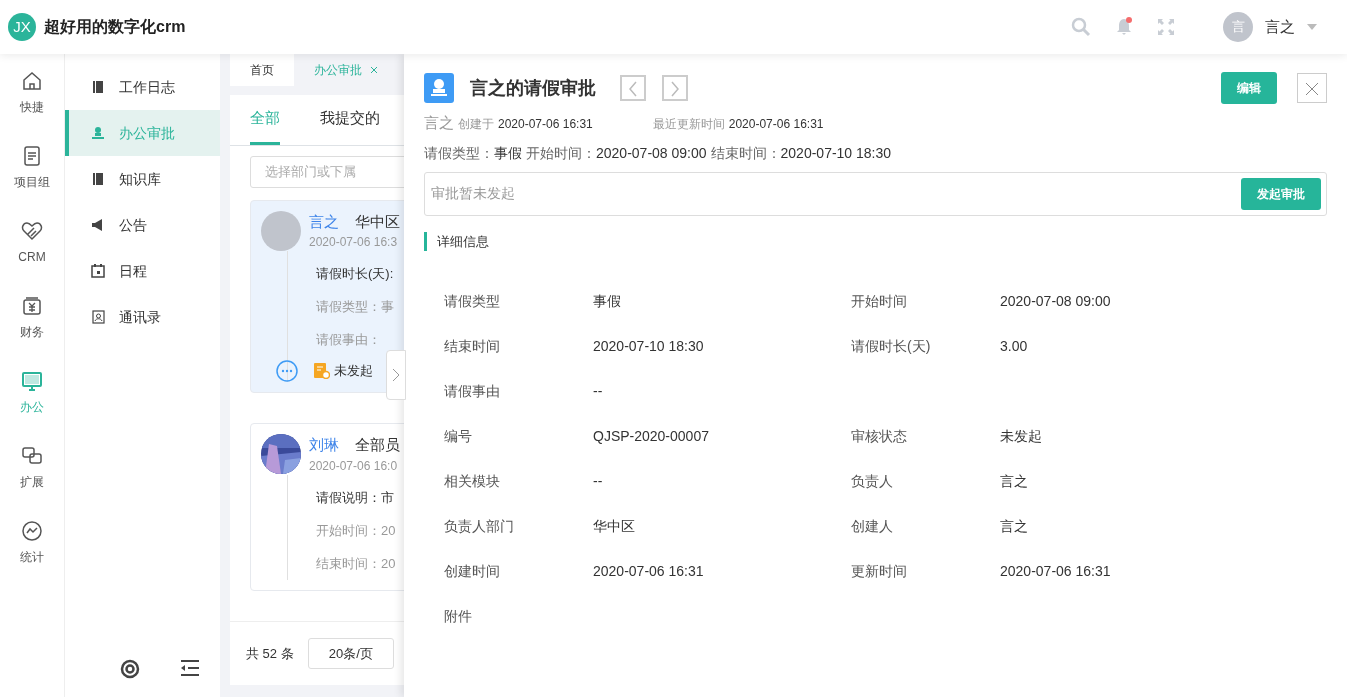  I want to click on field-label: 负责人, so click(872, 481).